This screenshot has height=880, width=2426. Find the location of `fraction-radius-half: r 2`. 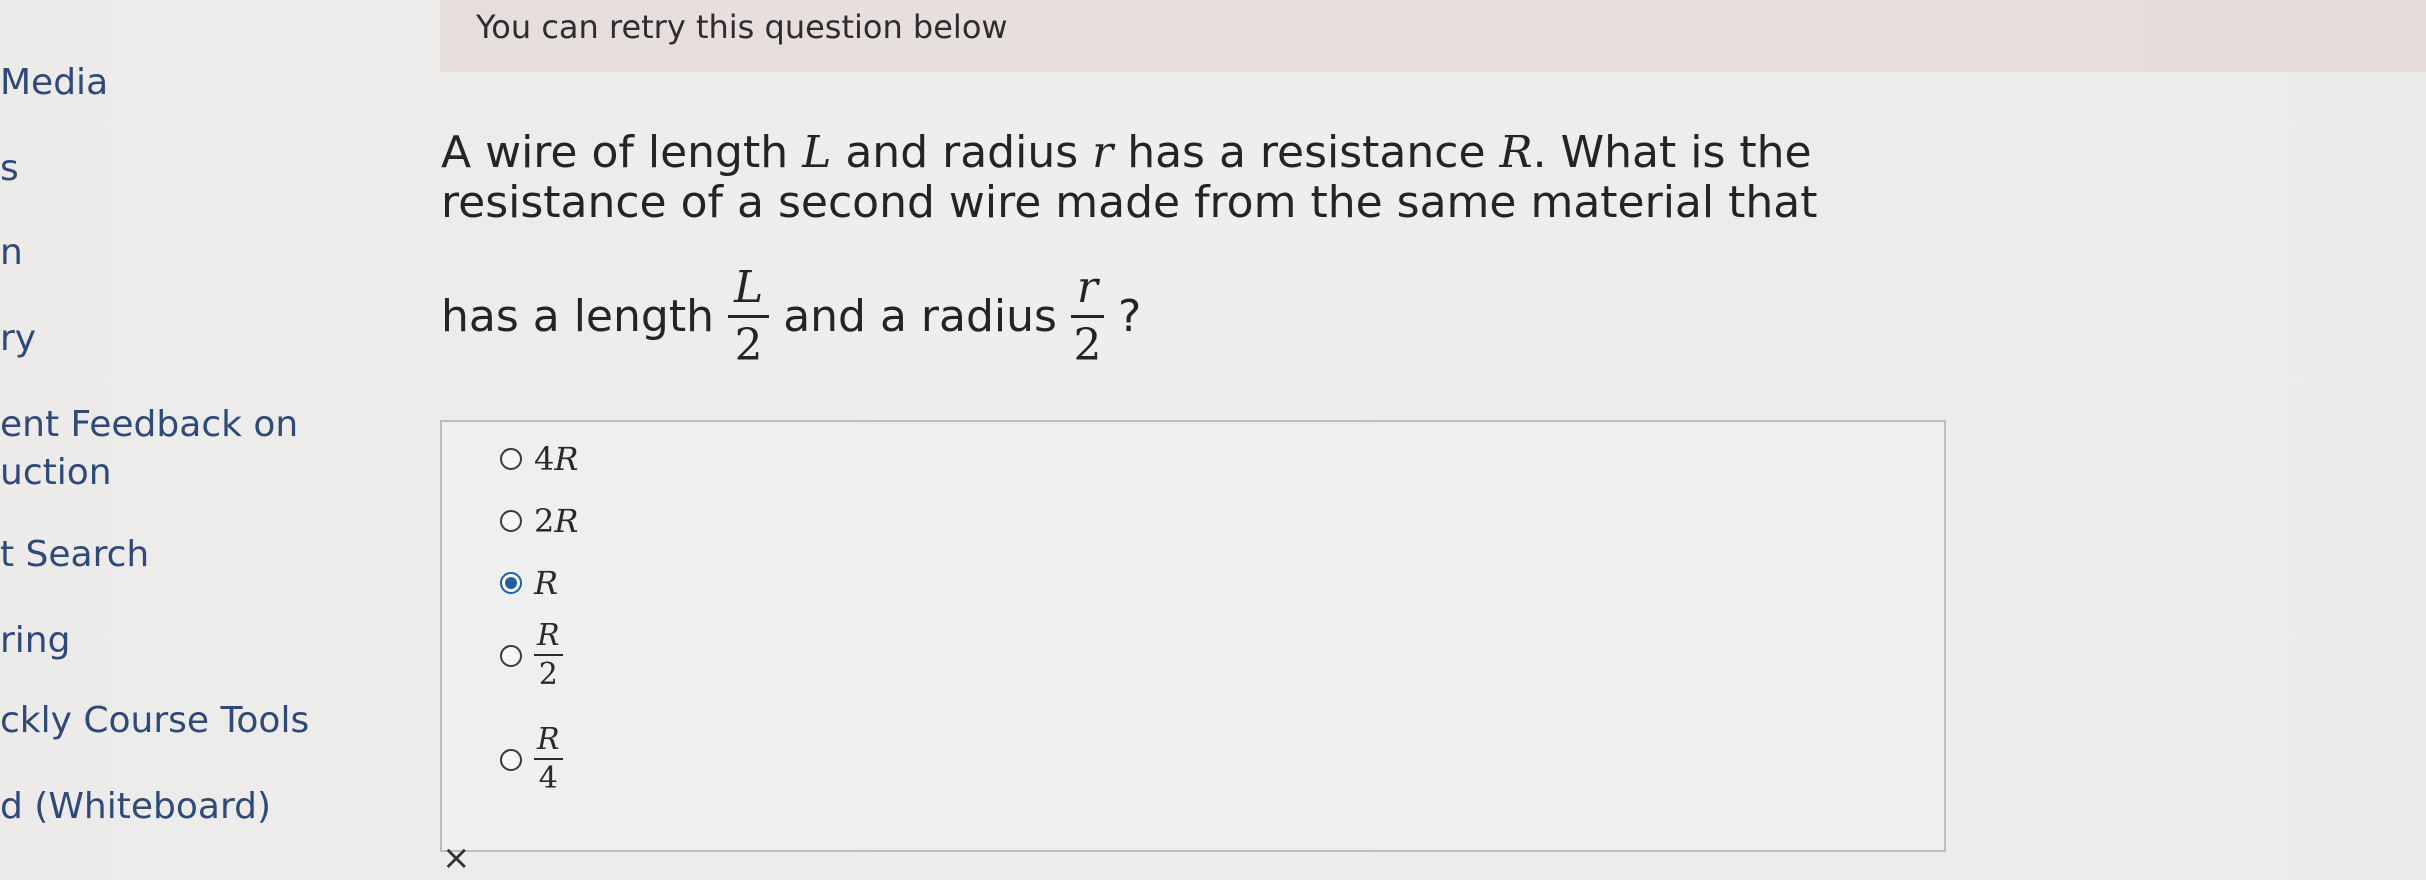

fraction-radius-half: r 2 is located at coordinates (1087, 317).